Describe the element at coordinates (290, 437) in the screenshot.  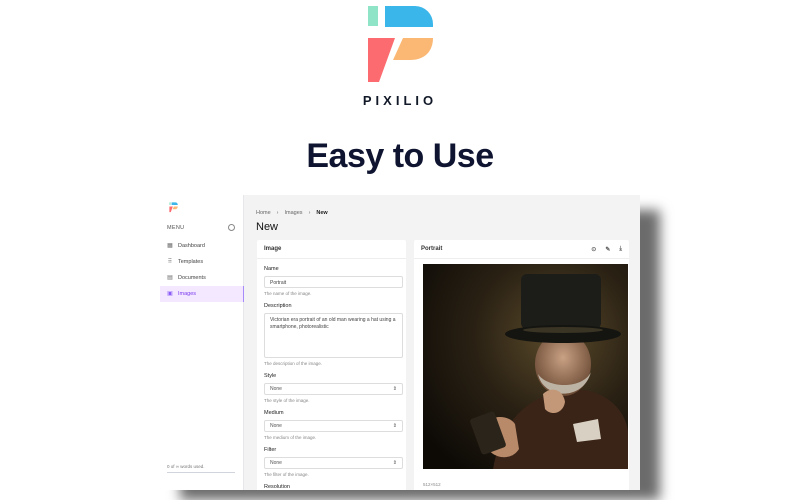
I see `medium-help: The medium of the image.` at that location.